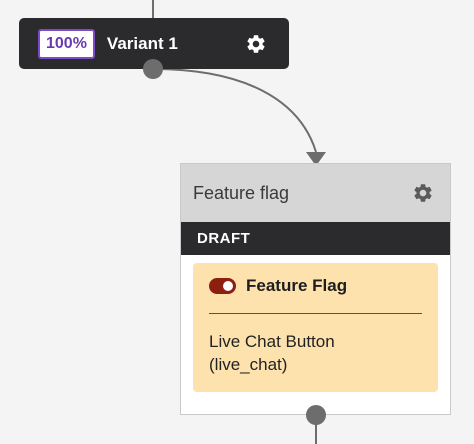  I want to click on feature-flag-output-handle, so click(316, 415).